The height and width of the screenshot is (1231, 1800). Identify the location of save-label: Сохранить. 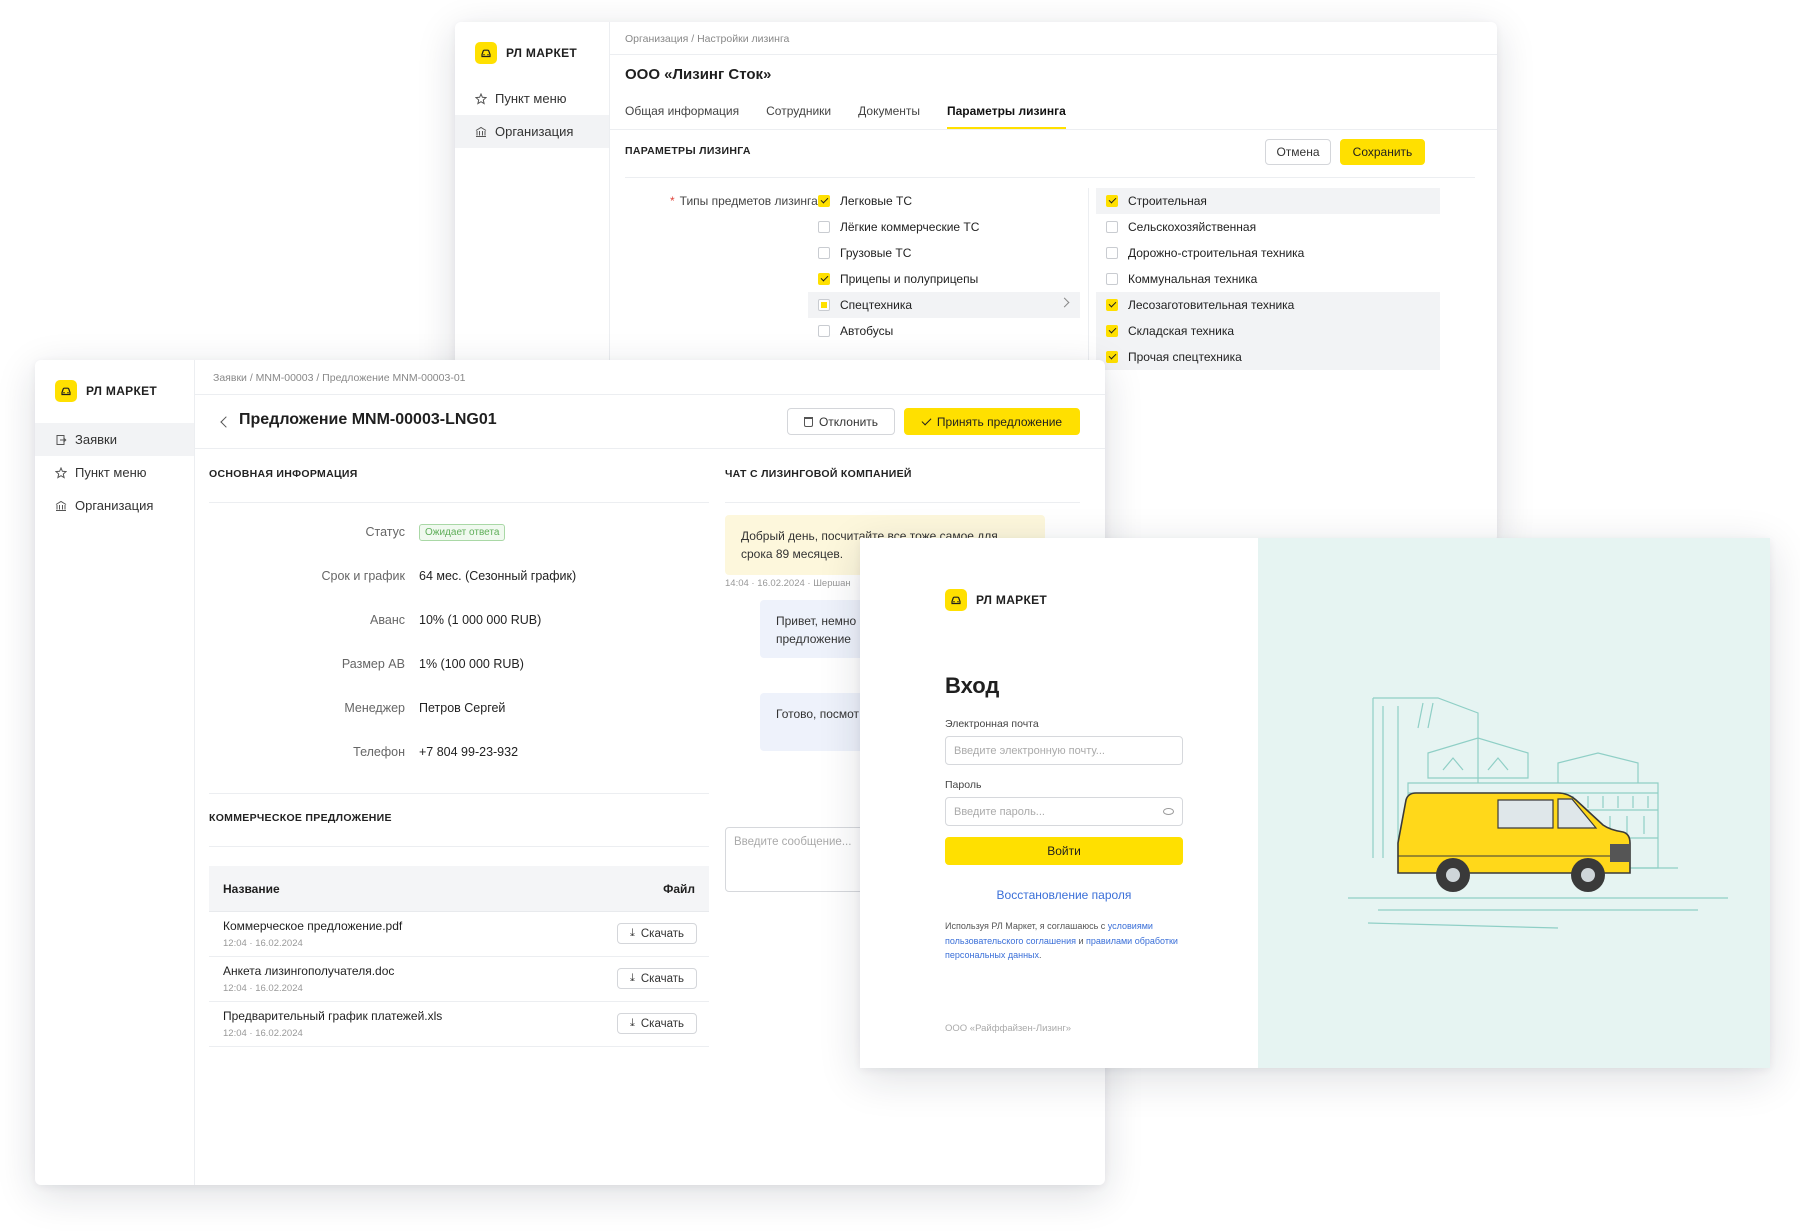
(1382, 152).